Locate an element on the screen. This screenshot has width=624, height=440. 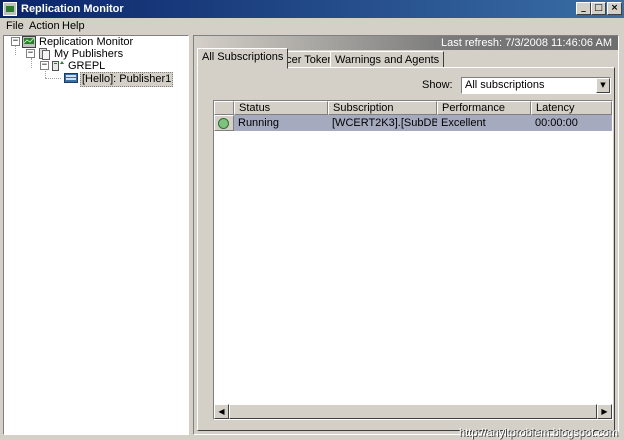
title-bar: Replication Monitor _ □ × is located at coordinates (312, 9).